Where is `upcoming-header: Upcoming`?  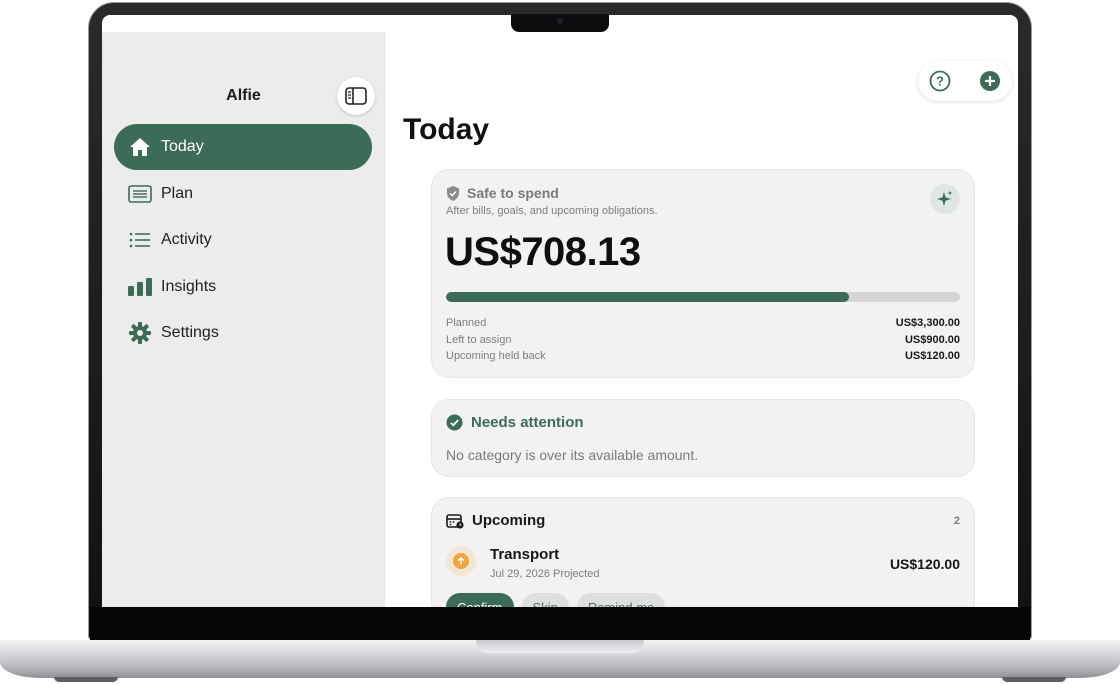 upcoming-header: Upcoming is located at coordinates (495, 520).